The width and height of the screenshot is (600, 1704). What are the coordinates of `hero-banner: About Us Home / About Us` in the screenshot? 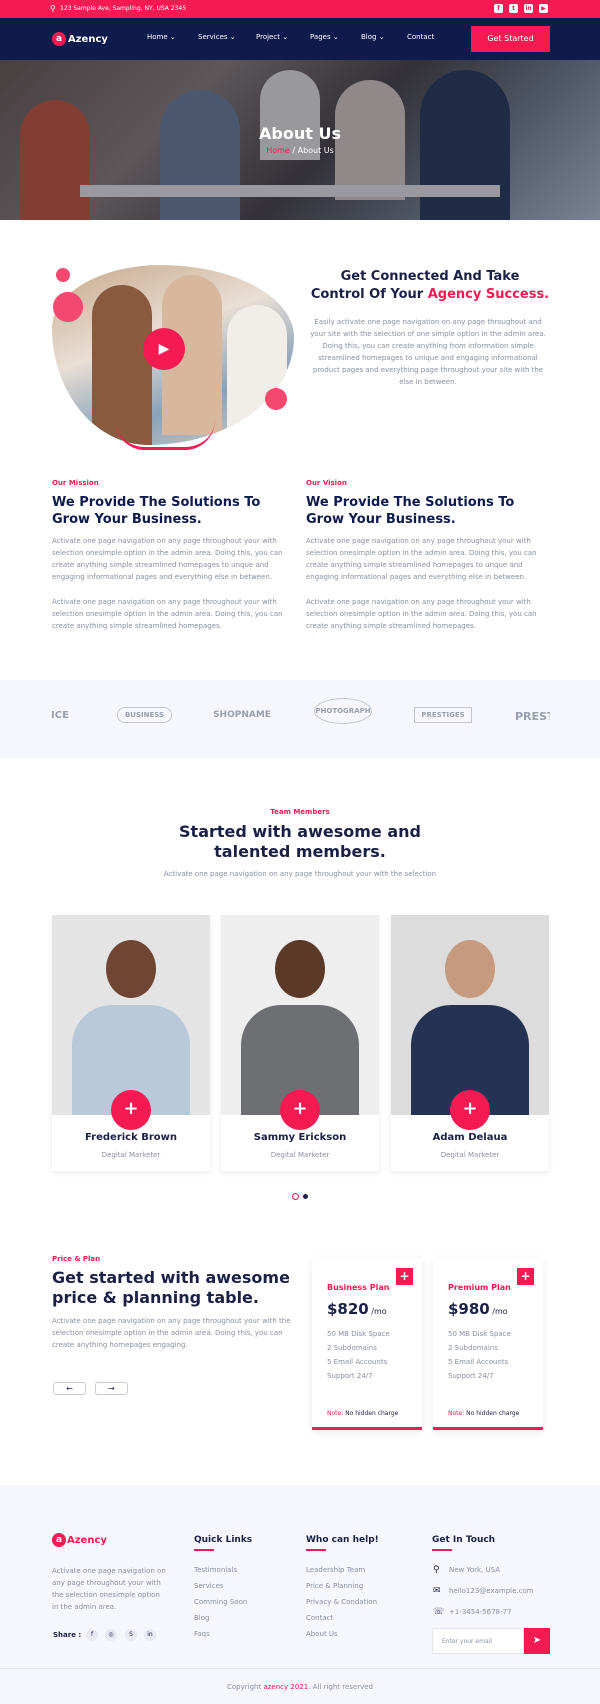 It's located at (300, 140).